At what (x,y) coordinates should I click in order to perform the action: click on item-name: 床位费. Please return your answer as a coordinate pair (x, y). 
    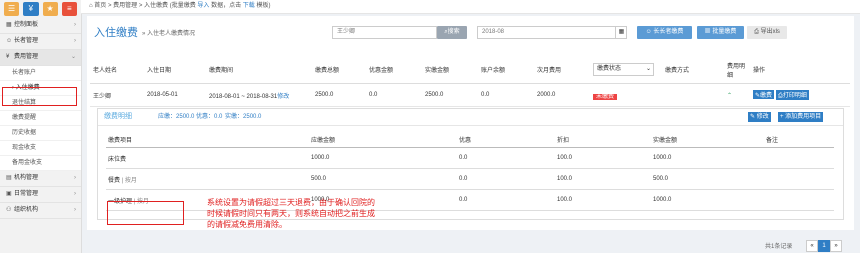
    Looking at the image, I should click on (117, 159).